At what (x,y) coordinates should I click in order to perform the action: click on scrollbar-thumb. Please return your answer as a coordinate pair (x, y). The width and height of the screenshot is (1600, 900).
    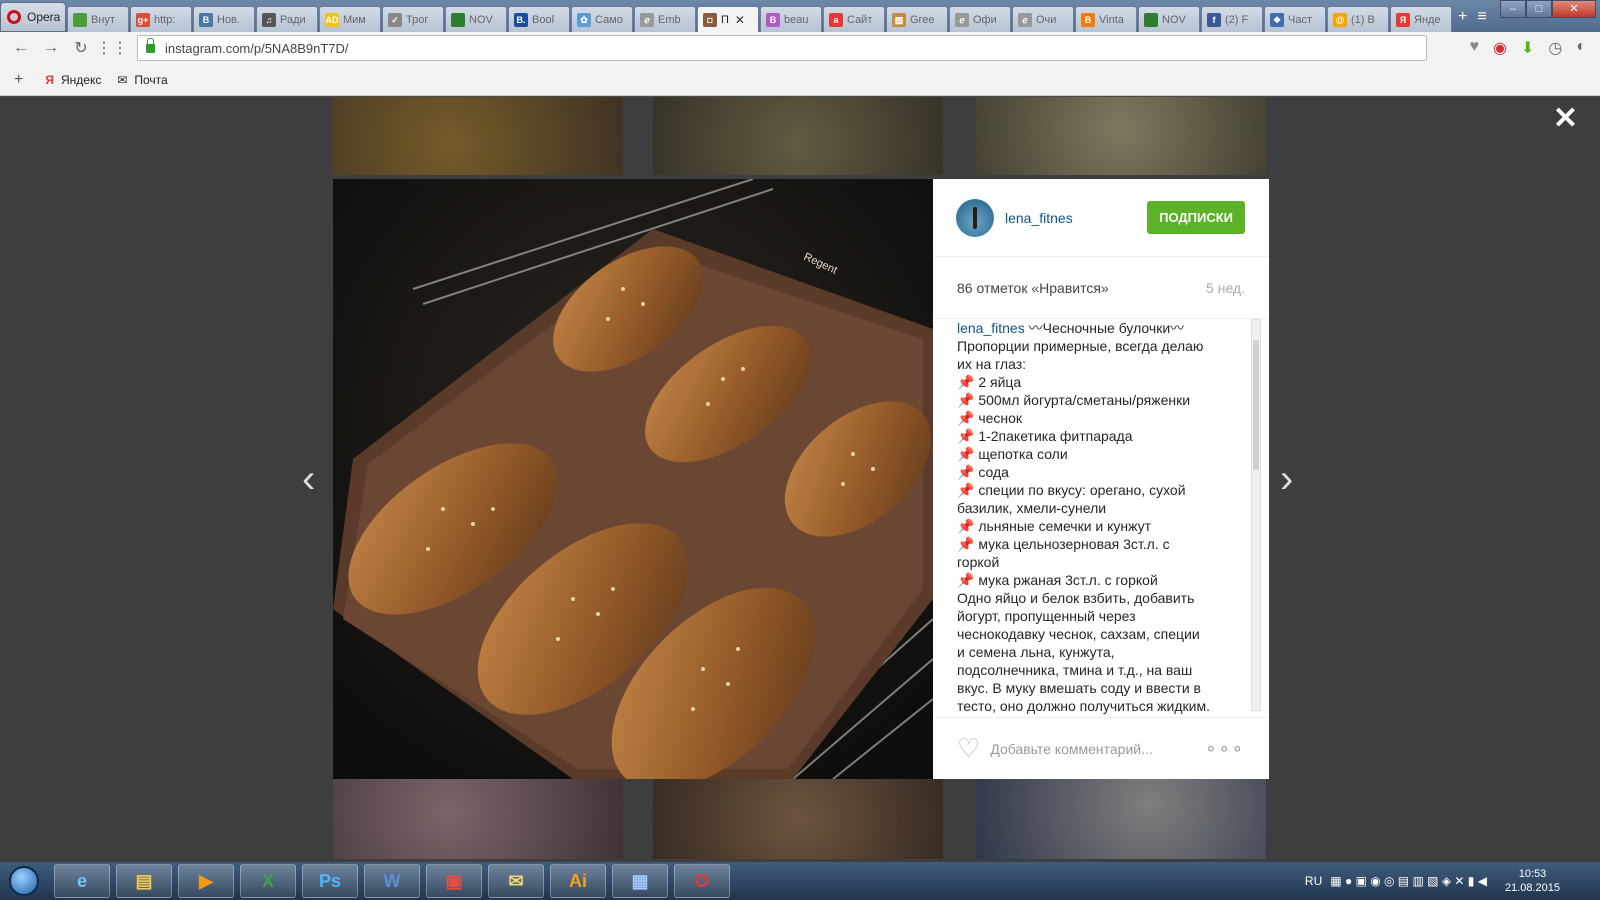
    Looking at the image, I should click on (1256, 405).